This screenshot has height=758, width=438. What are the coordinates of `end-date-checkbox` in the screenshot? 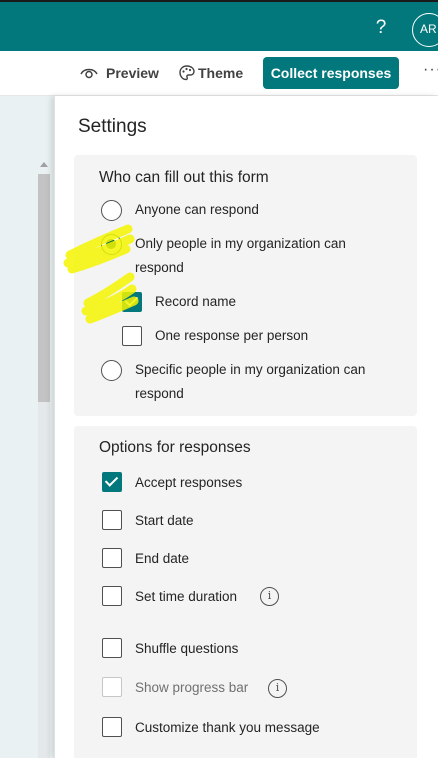 It's located at (112, 558).